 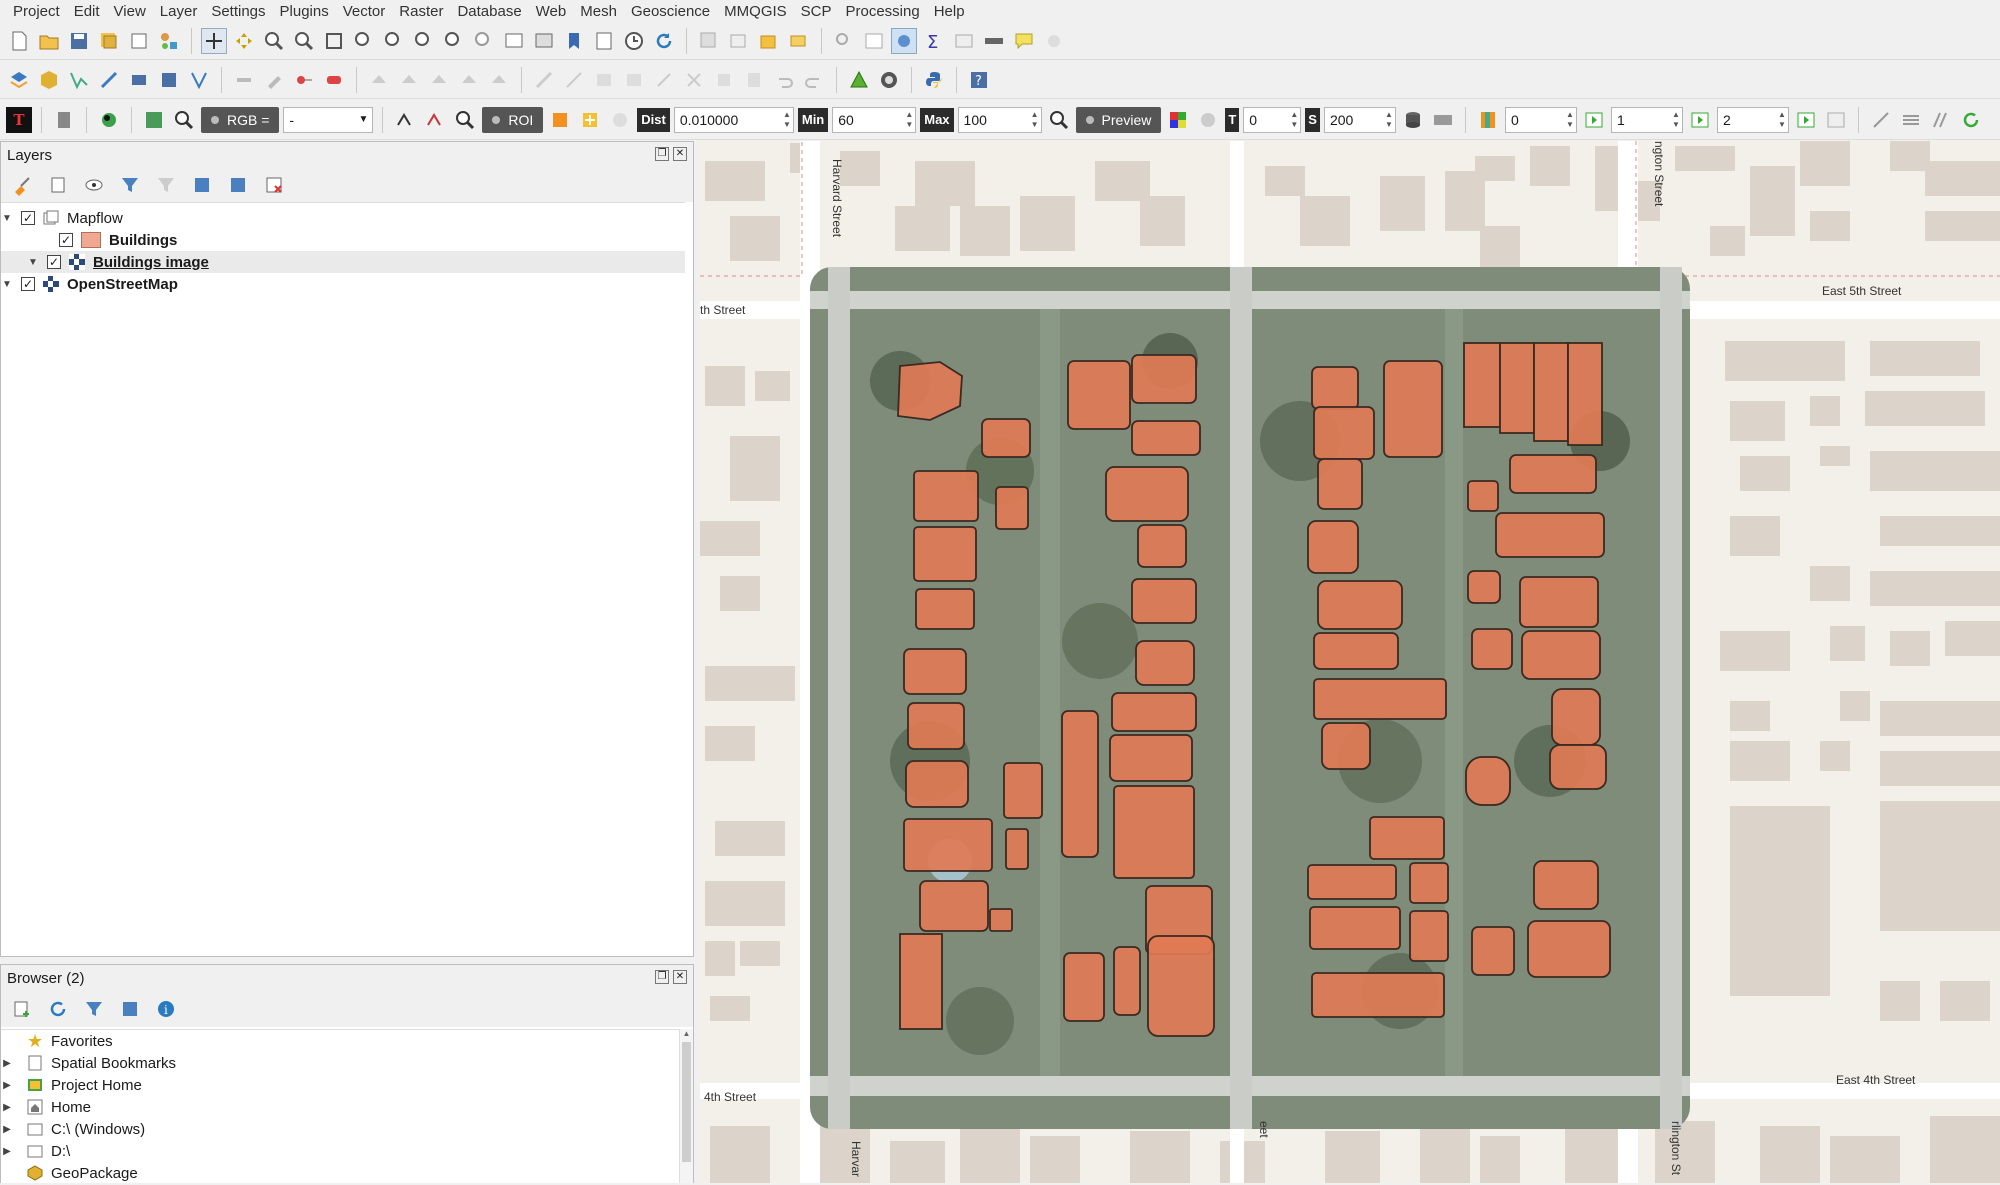 I want to click on scp-input-icon, so click(x=64, y=120).